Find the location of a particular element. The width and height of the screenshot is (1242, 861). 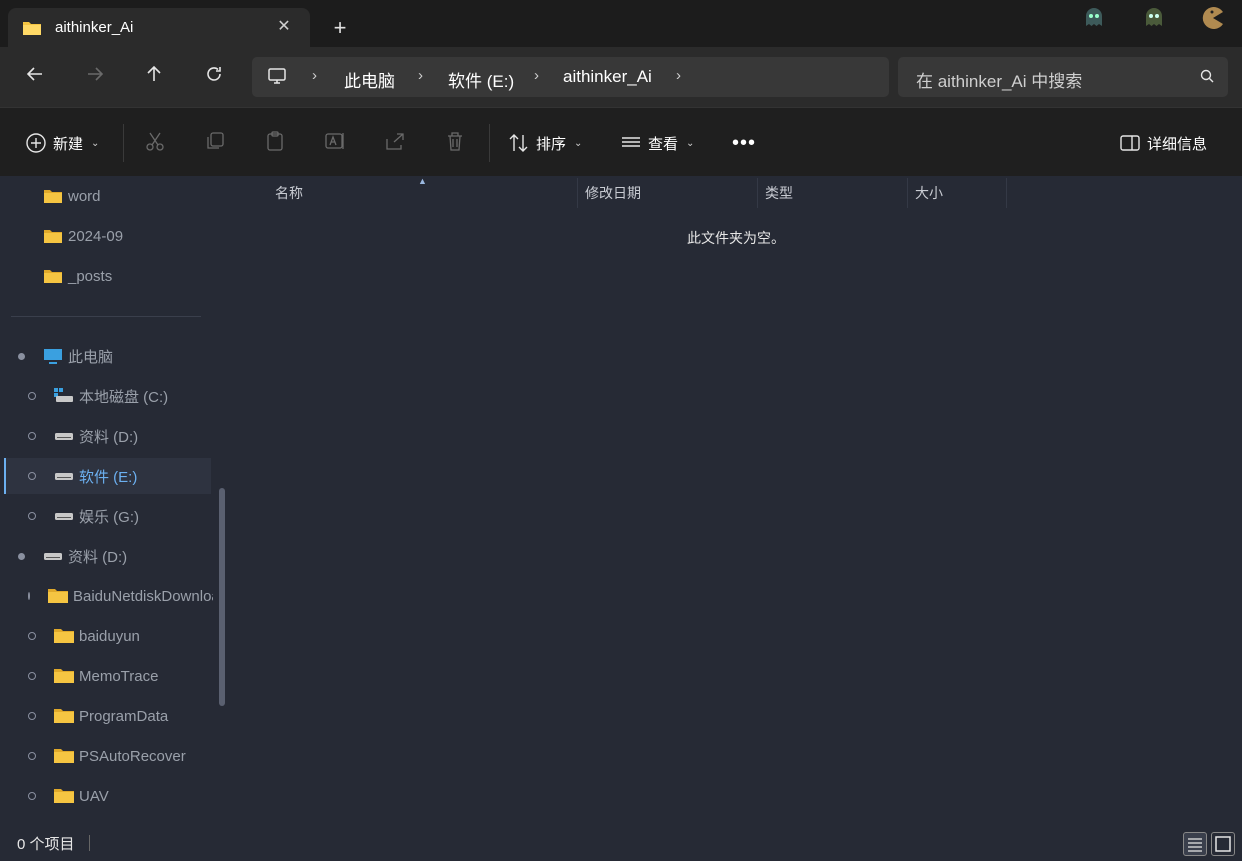

sidebar-item-drive-e: 软件 (E:) is located at coordinates (108, 476).